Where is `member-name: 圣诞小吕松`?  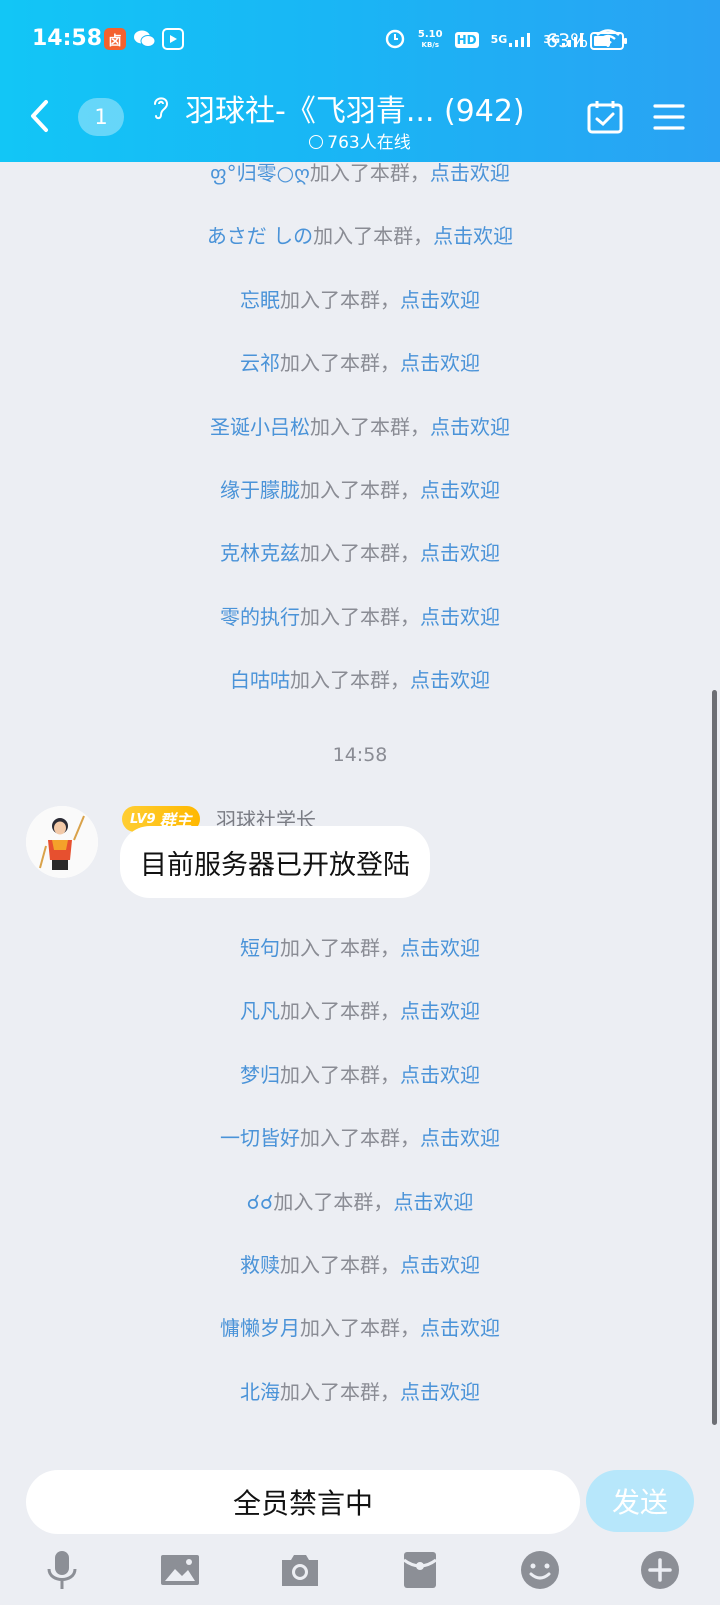 member-name: 圣诞小吕松 is located at coordinates (260, 427).